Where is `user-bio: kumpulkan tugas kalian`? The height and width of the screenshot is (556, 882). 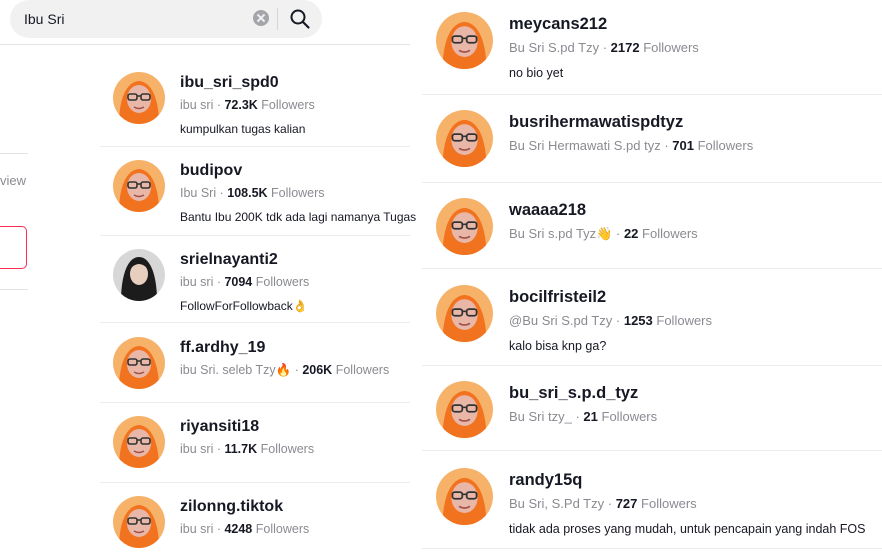
user-bio: kumpulkan tugas kalian is located at coordinates (243, 129).